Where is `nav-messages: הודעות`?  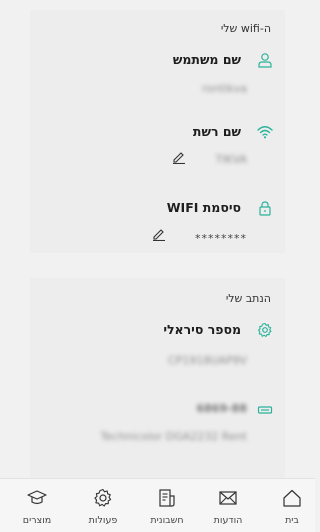
nav-messages: הודעות is located at coordinates (228, 505).